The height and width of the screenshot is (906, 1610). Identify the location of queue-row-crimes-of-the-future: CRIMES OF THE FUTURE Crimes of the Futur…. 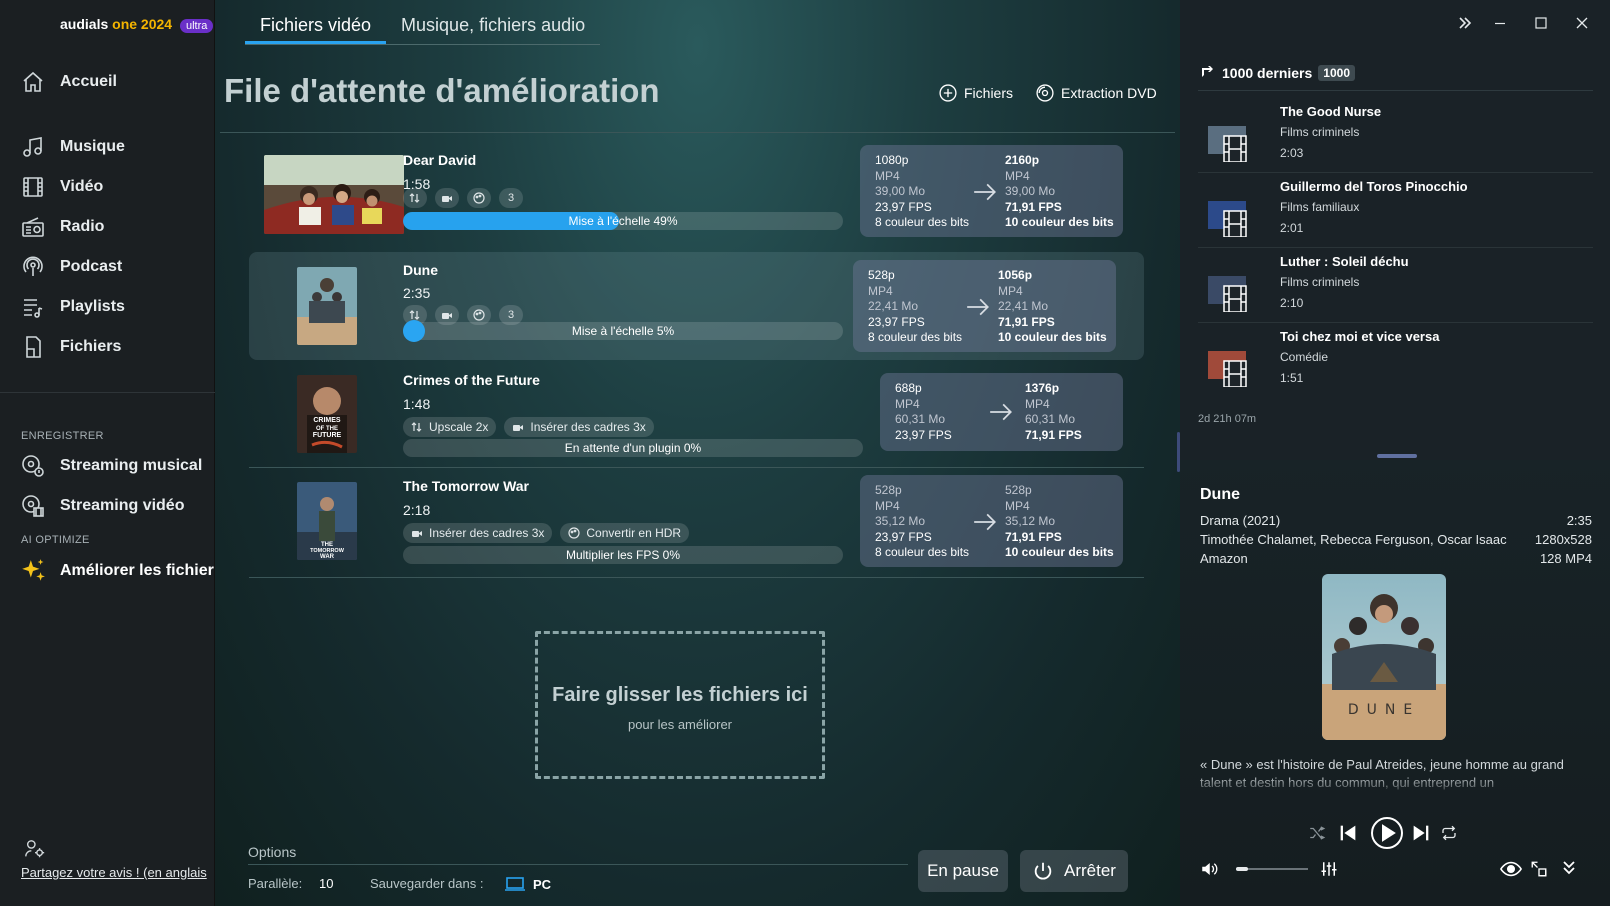
(696, 419).